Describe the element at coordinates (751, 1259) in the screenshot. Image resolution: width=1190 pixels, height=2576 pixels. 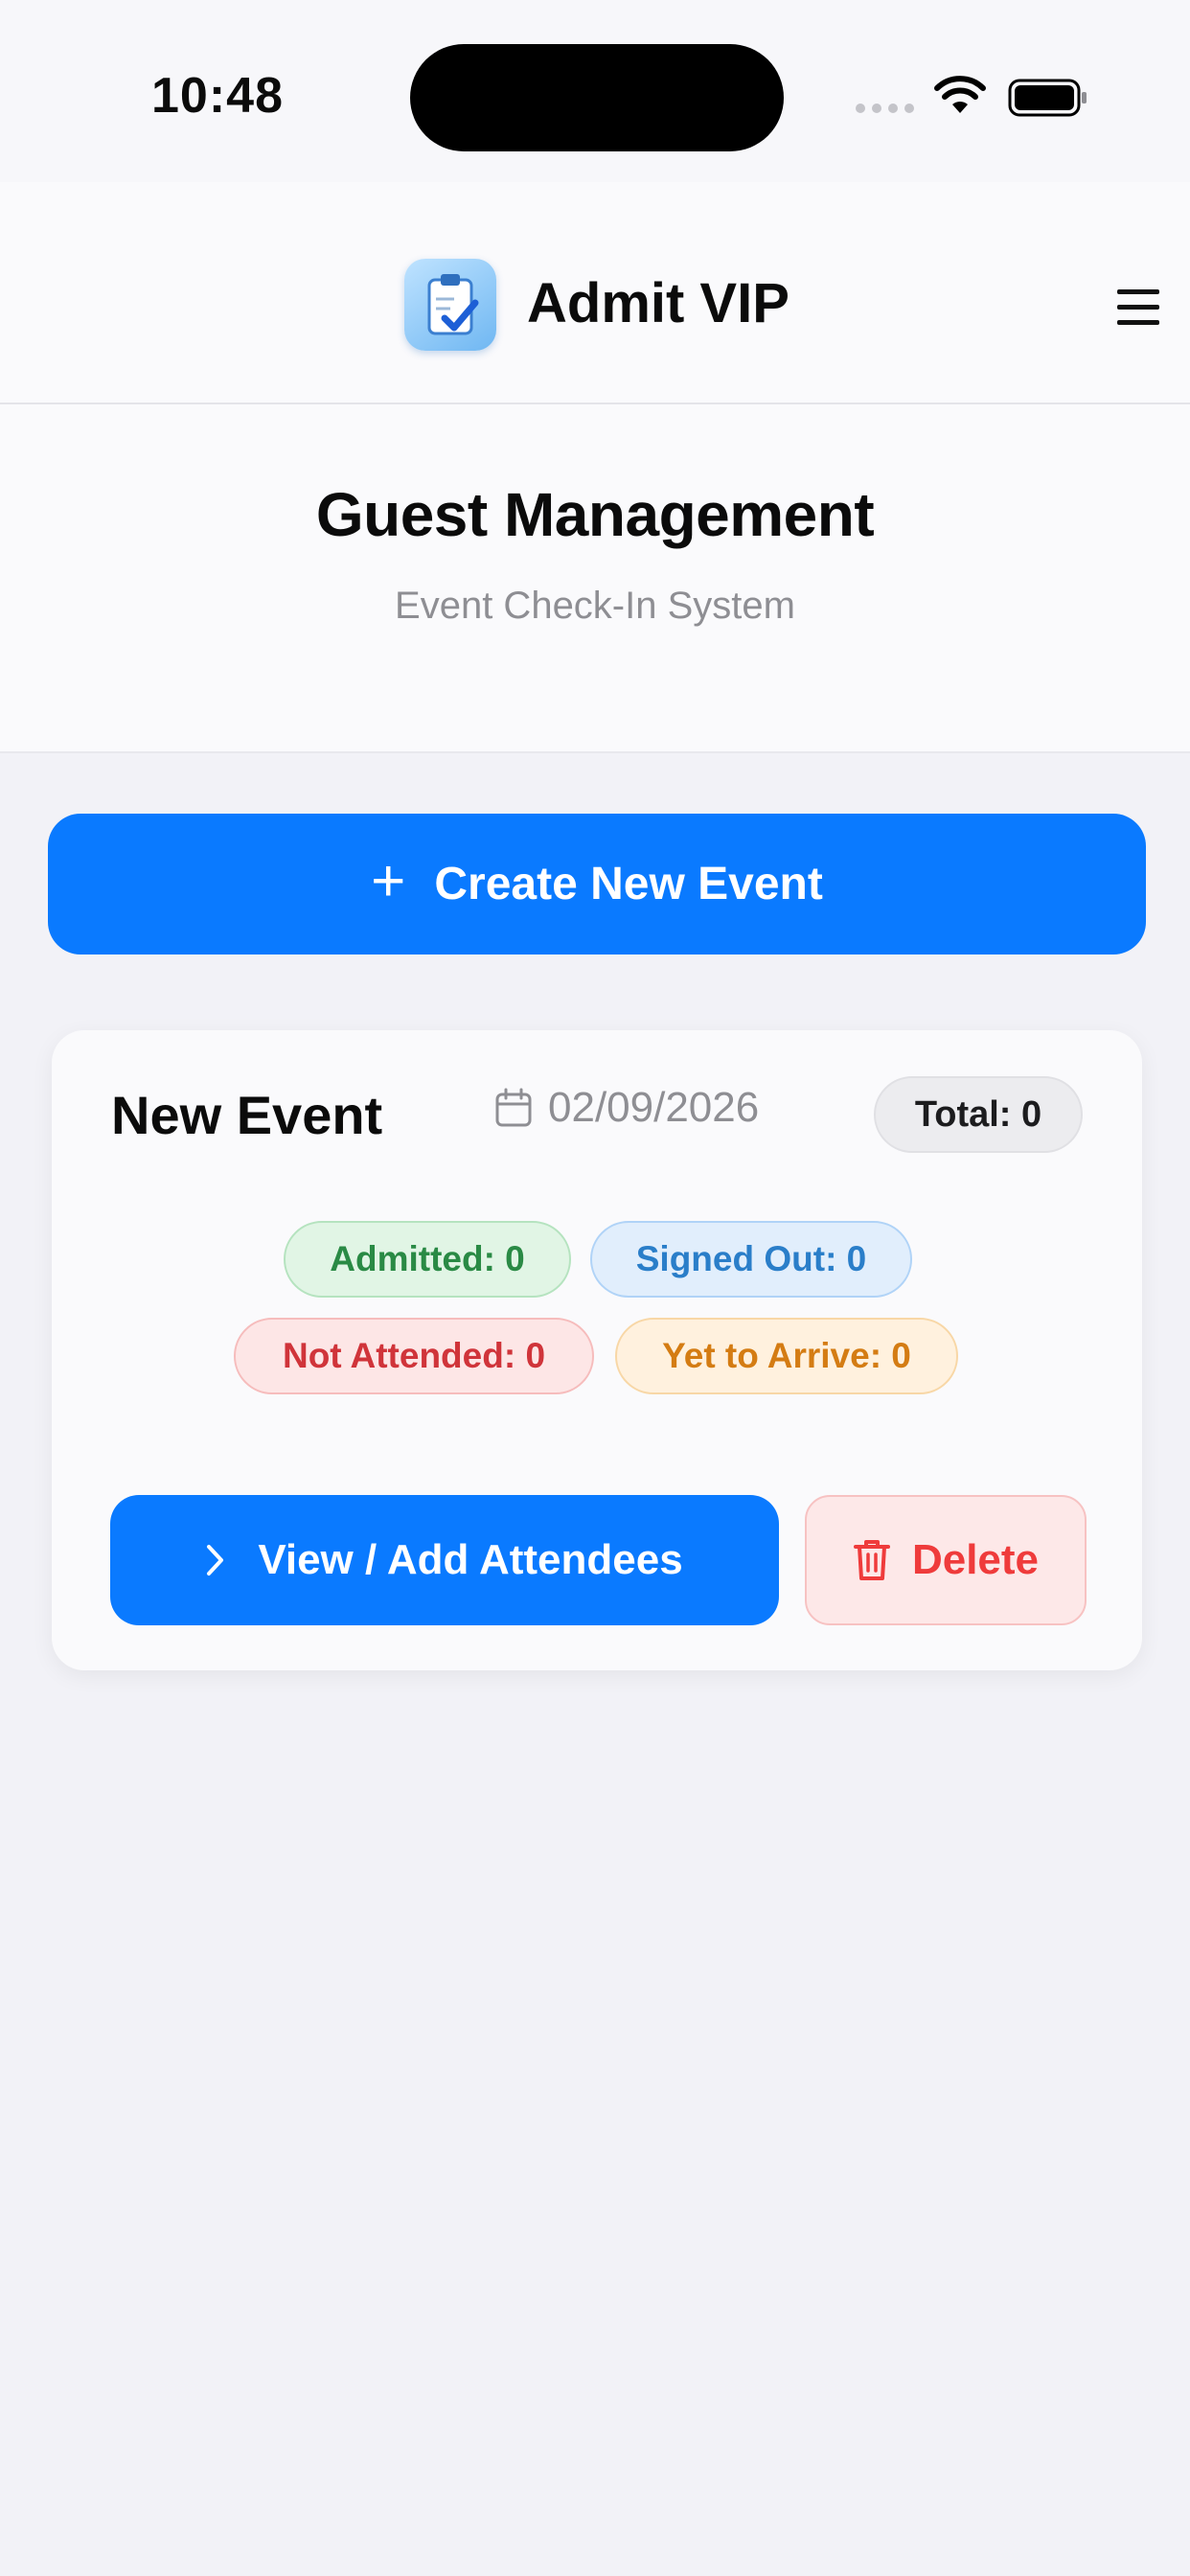
I see `signed-out-badge: Signed Out: 0` at that location.